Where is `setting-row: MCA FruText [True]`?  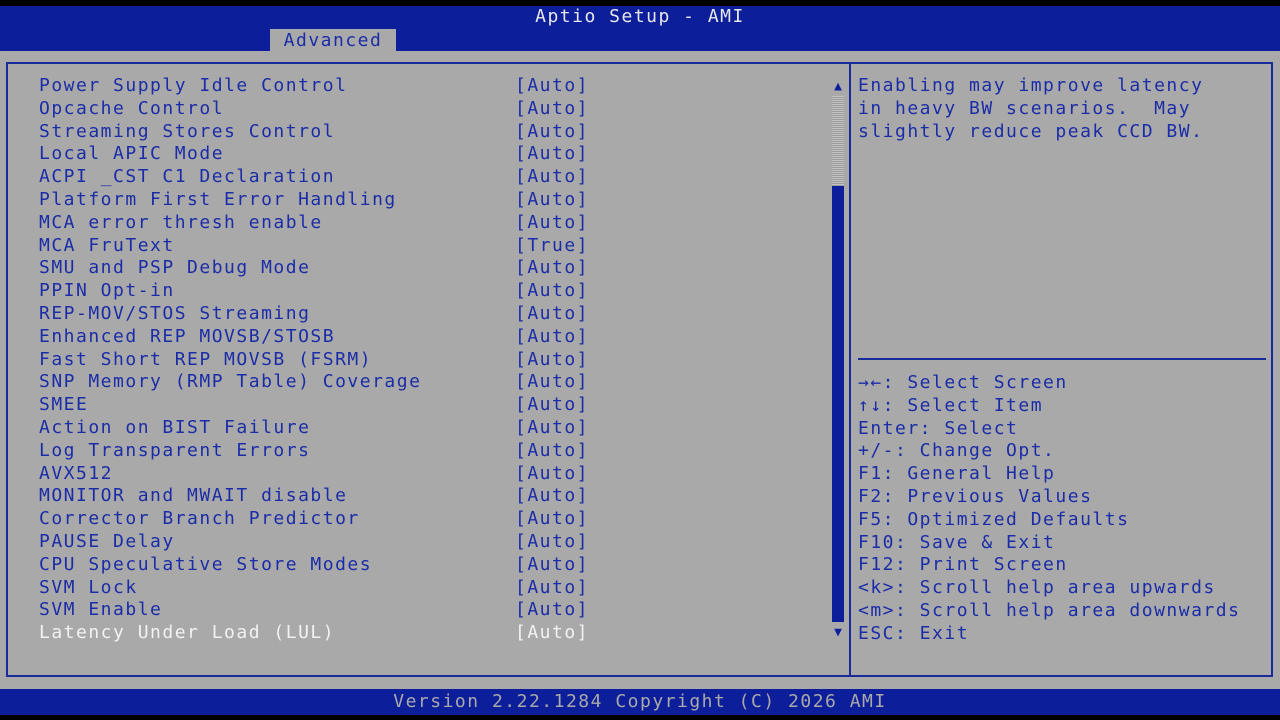 setting-row: MCA FruText [True] is located at coordinates (319, 246).